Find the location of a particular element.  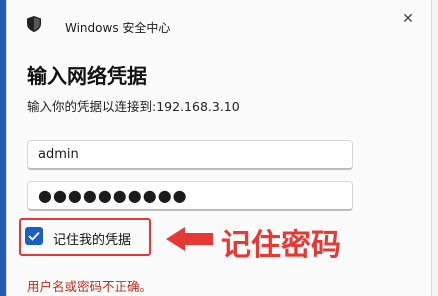

remember-checkbox is located at coordinates (34, 236).